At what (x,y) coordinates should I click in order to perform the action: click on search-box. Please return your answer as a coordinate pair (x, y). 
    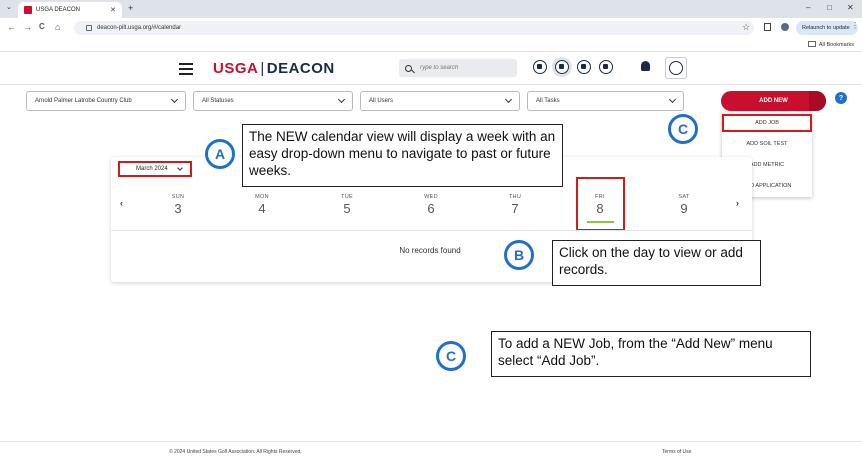
    Looking at the image, I should click on (458, 68).